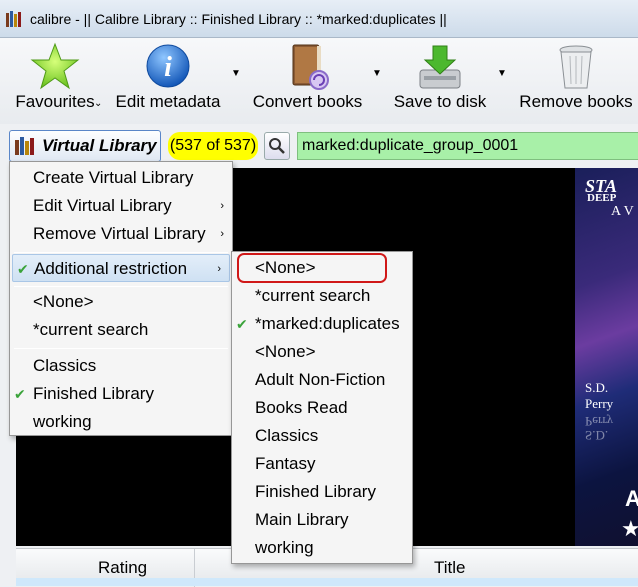  Describe the element at coordinates (440, 101) in the screenshot. I see `save-to-disk-label: Save to disk` at that location.